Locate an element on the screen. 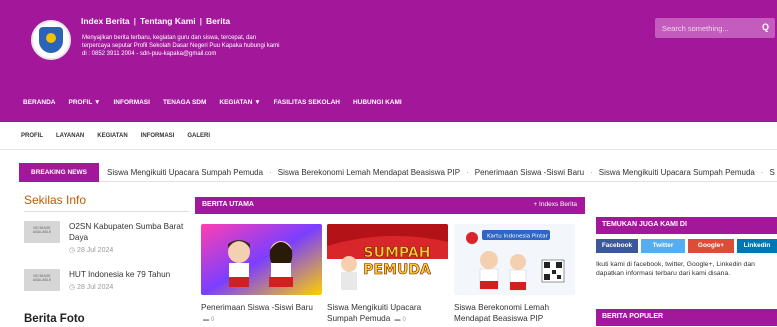  subnav-galeri: GALERI is located at coordinates (198, 136).